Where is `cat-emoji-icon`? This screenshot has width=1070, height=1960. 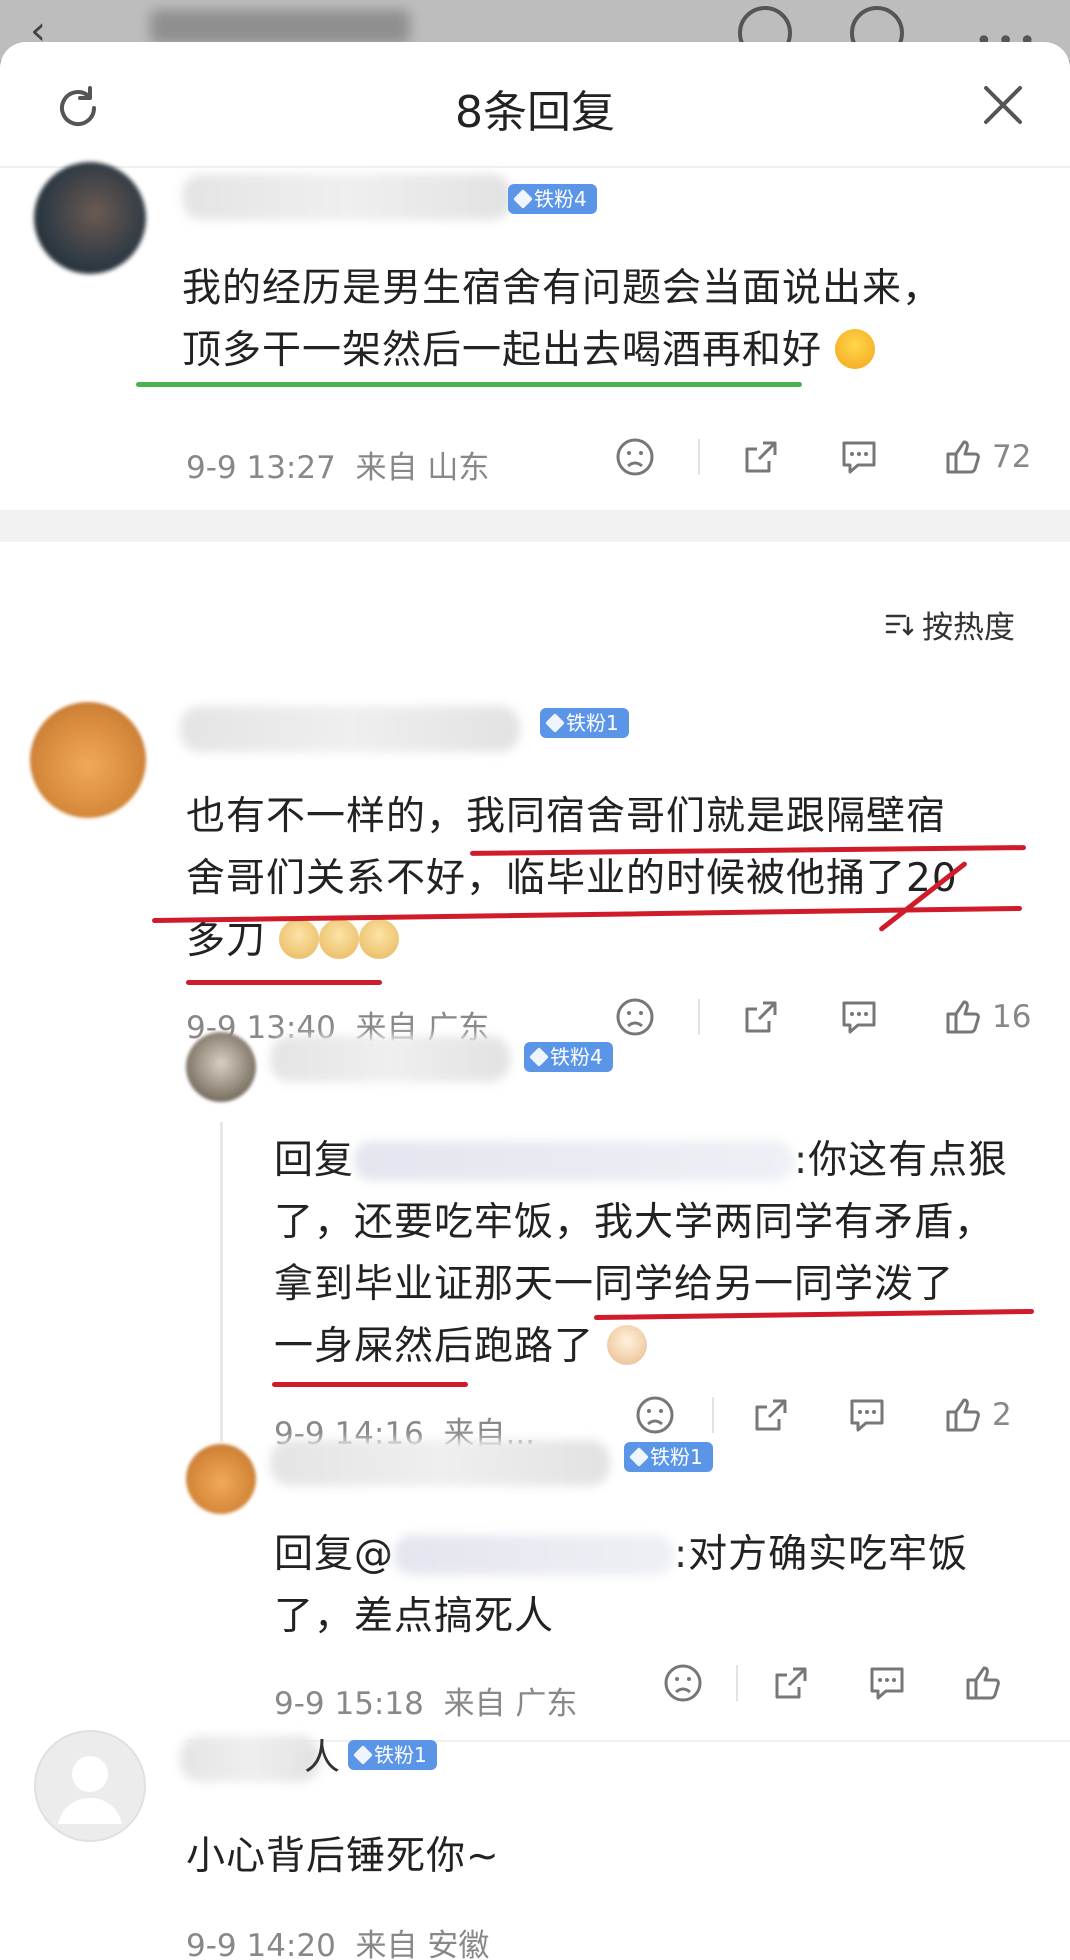 cat-emoji-icon is located at coordinates (627, 1345).